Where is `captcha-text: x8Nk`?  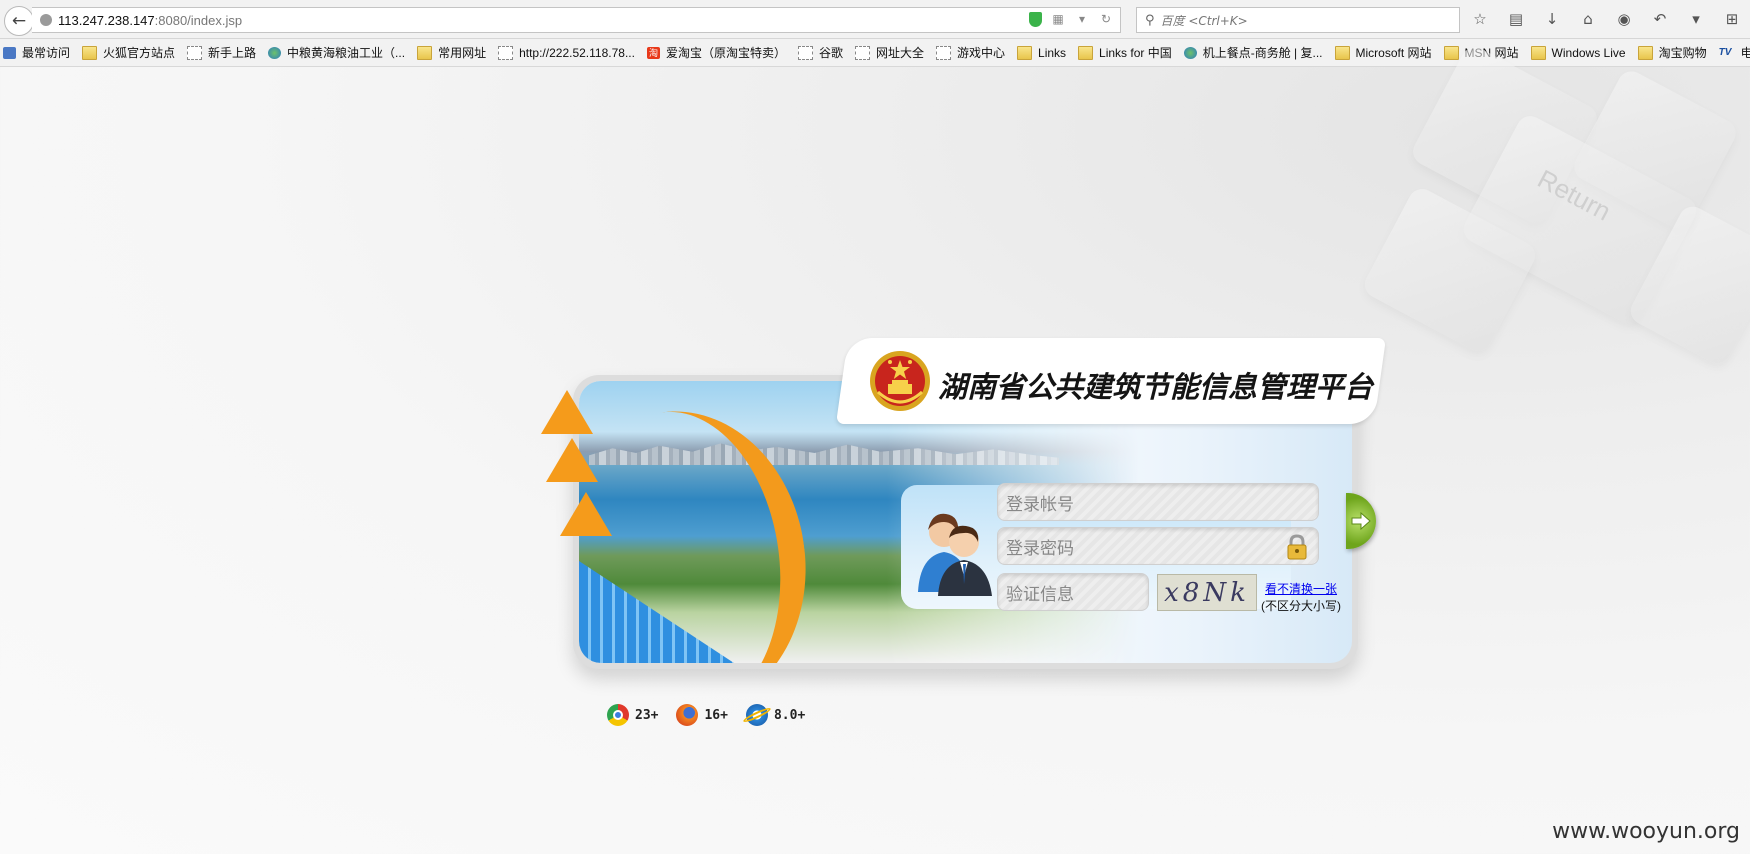 captcha-text: x8Nk is located at coordinates (1207, 592).